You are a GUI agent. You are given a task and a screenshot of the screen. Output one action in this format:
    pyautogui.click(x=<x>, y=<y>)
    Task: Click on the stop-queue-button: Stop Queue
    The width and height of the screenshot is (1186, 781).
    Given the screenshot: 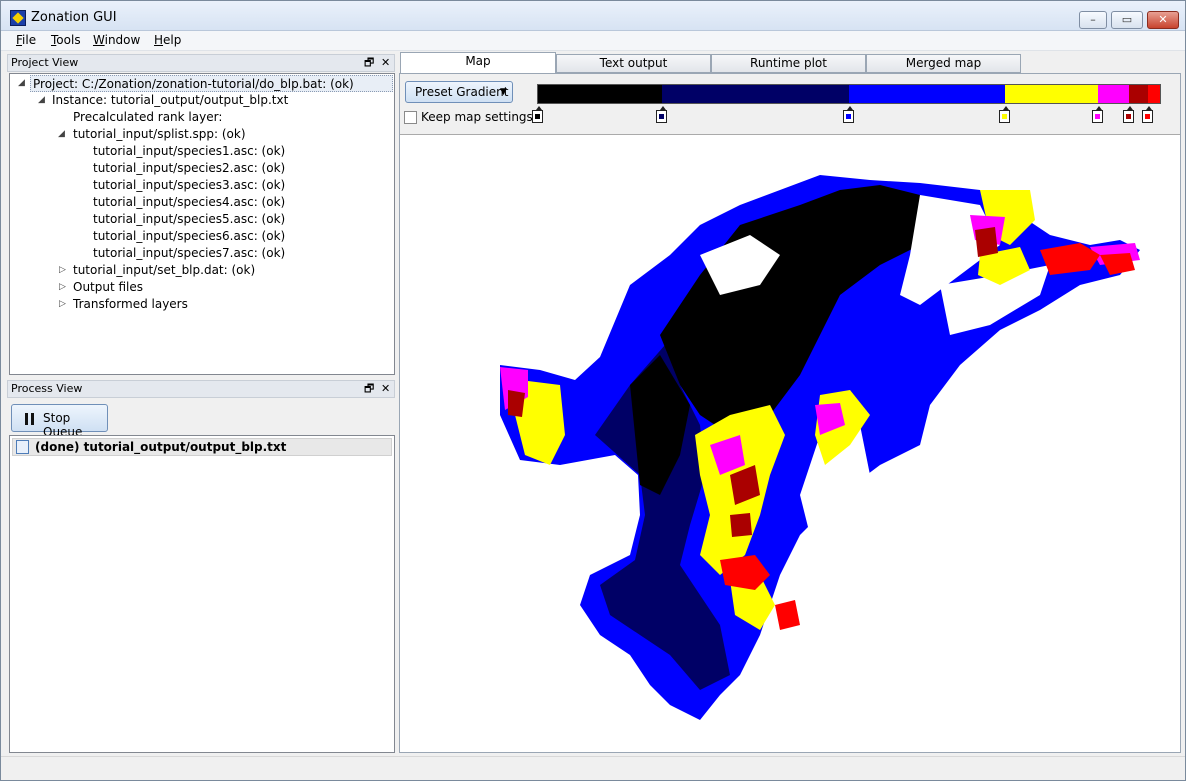 What is the action you would take?
    pyautogui.click(x=59, y=421)
    